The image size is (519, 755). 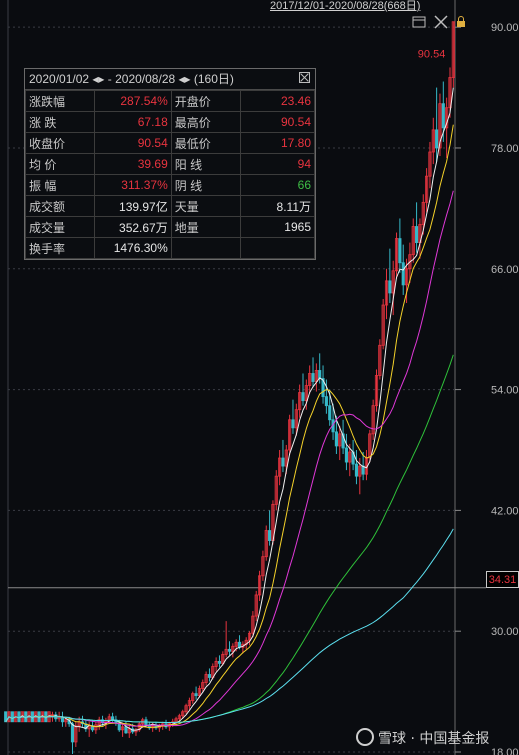 What do you see at coordinates (133, 227) in the screenshot?
I see `stats-value: 352.67万` at bounding box center [133, 227].